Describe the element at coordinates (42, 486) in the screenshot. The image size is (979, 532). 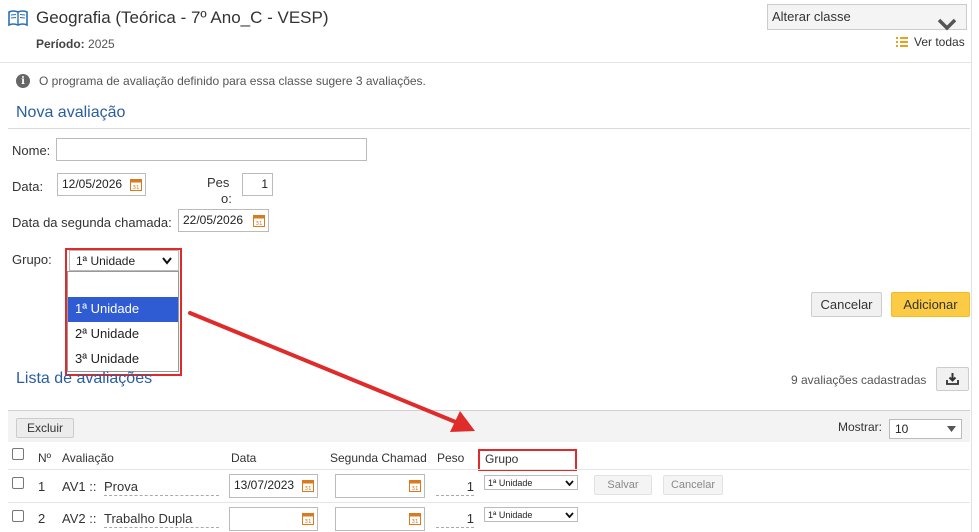
I see `row-num: 1` at that location.